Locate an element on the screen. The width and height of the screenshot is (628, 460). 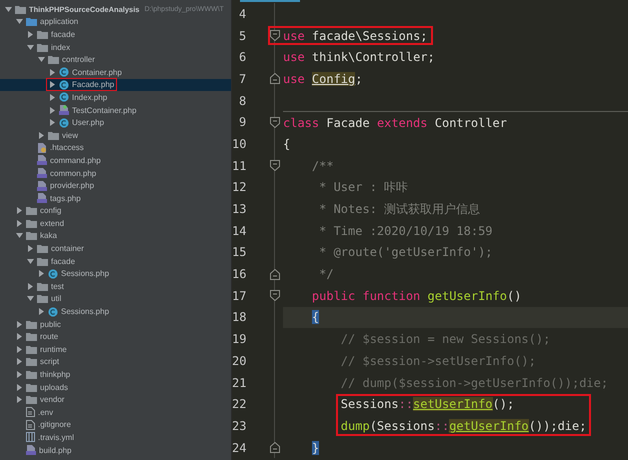
tree-item: .gitignore is located at coordinates (115, 425).